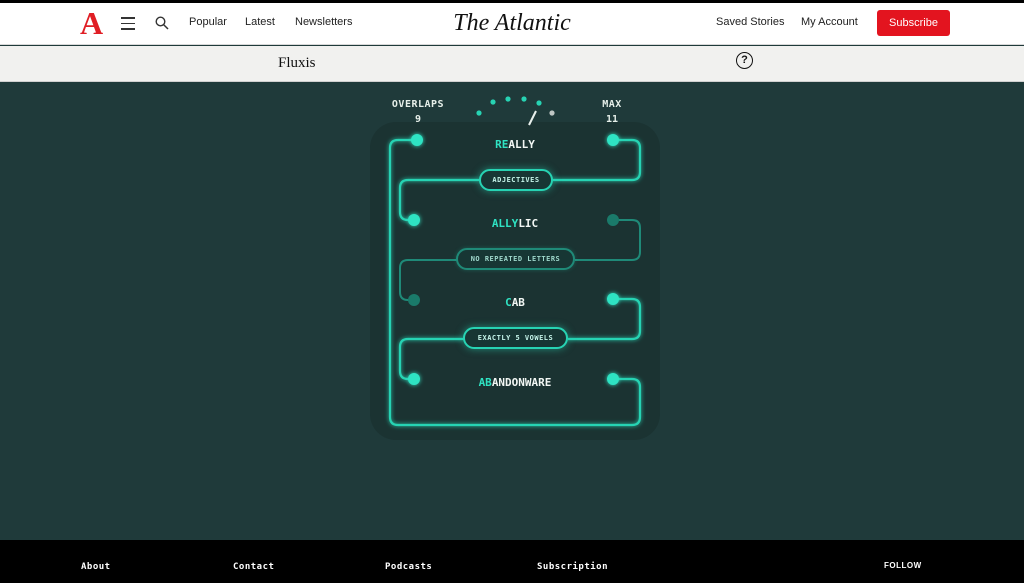  What do you see at coordinates (512, 64) in the screenshot?
I see `game-subheader: Fluxis ?` at bounding box center [512, 64].